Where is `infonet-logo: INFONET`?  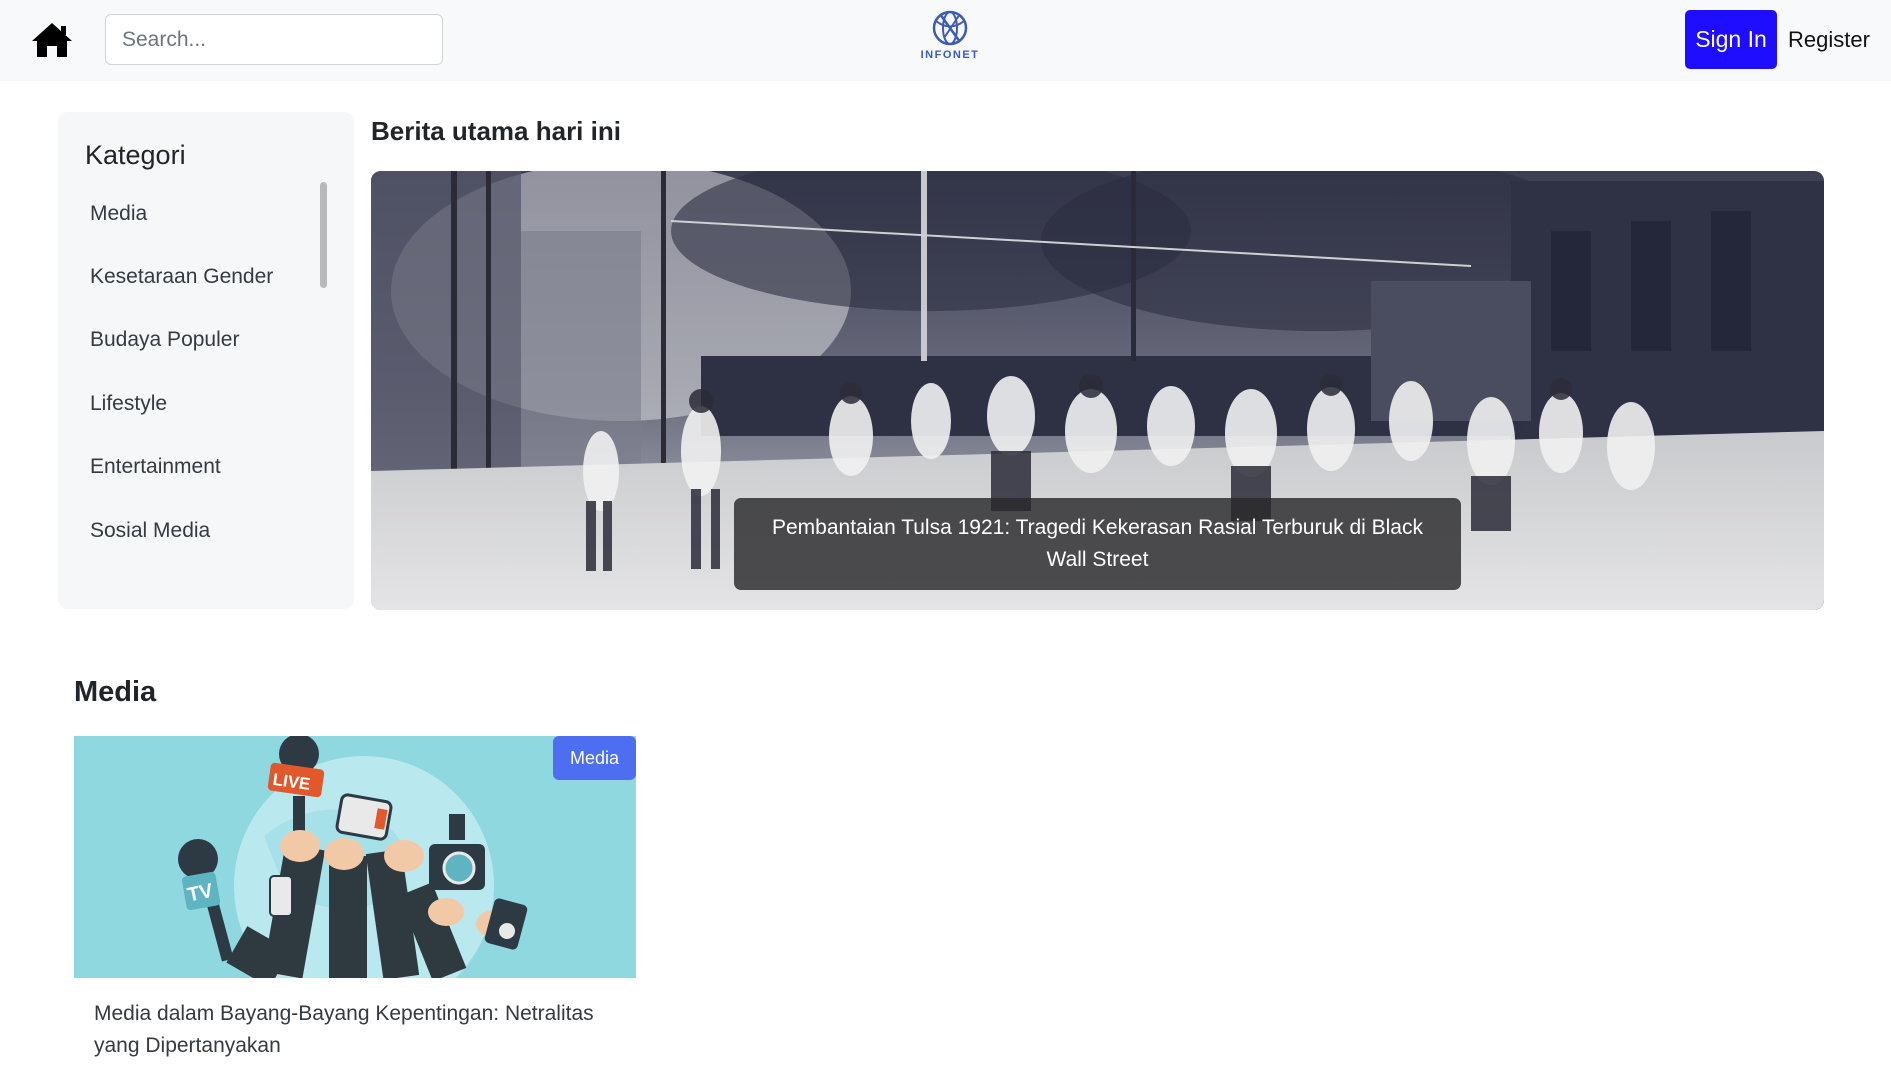
infonet-logo: INFONET is located at coordinates (950, 37).